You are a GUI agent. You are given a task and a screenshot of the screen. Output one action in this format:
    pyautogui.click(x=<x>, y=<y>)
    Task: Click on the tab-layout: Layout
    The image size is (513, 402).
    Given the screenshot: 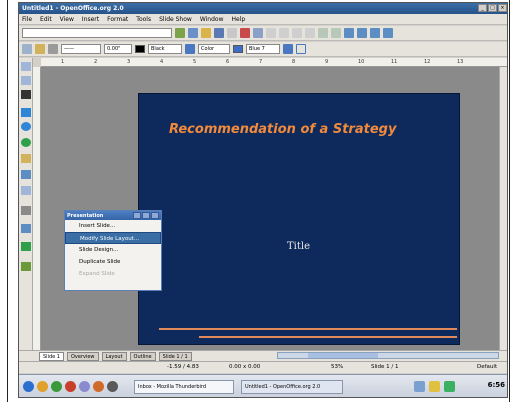 What is the action you would take?
    pyautogui.click(x=114, y=356)
    